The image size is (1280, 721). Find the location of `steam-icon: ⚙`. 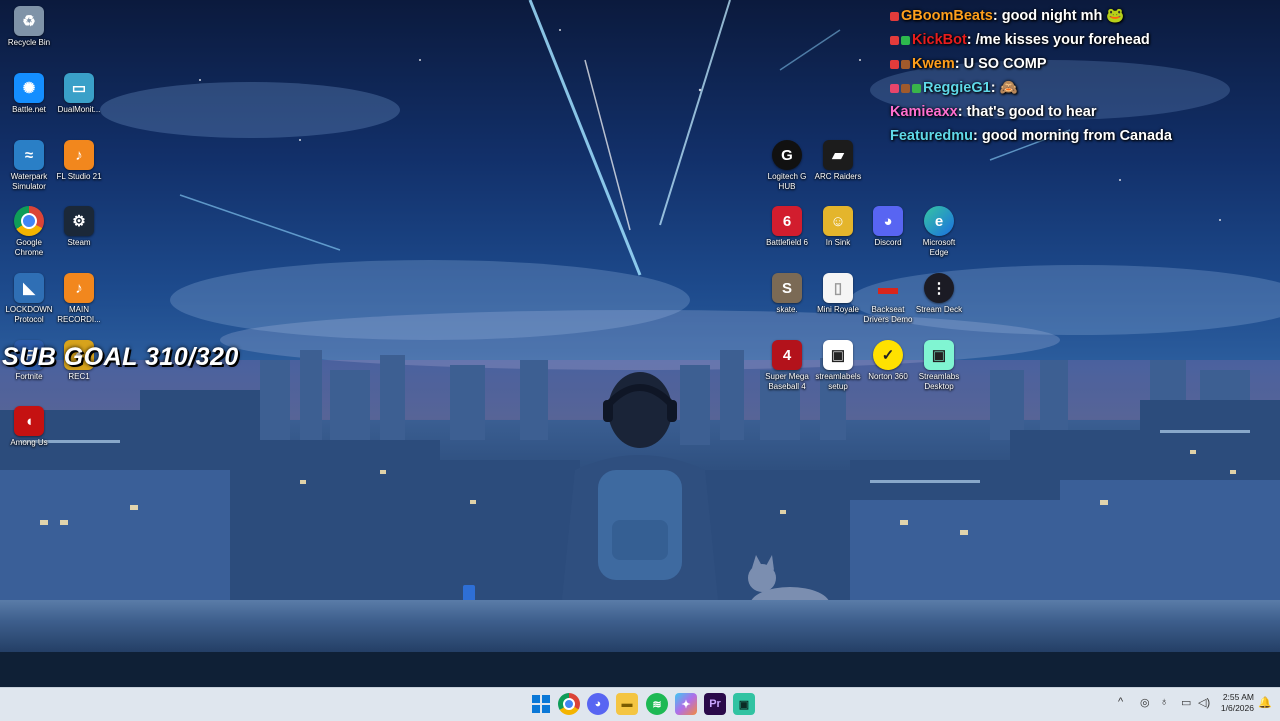

steam-icon: ⚙ is located at coordinates (79, 221).